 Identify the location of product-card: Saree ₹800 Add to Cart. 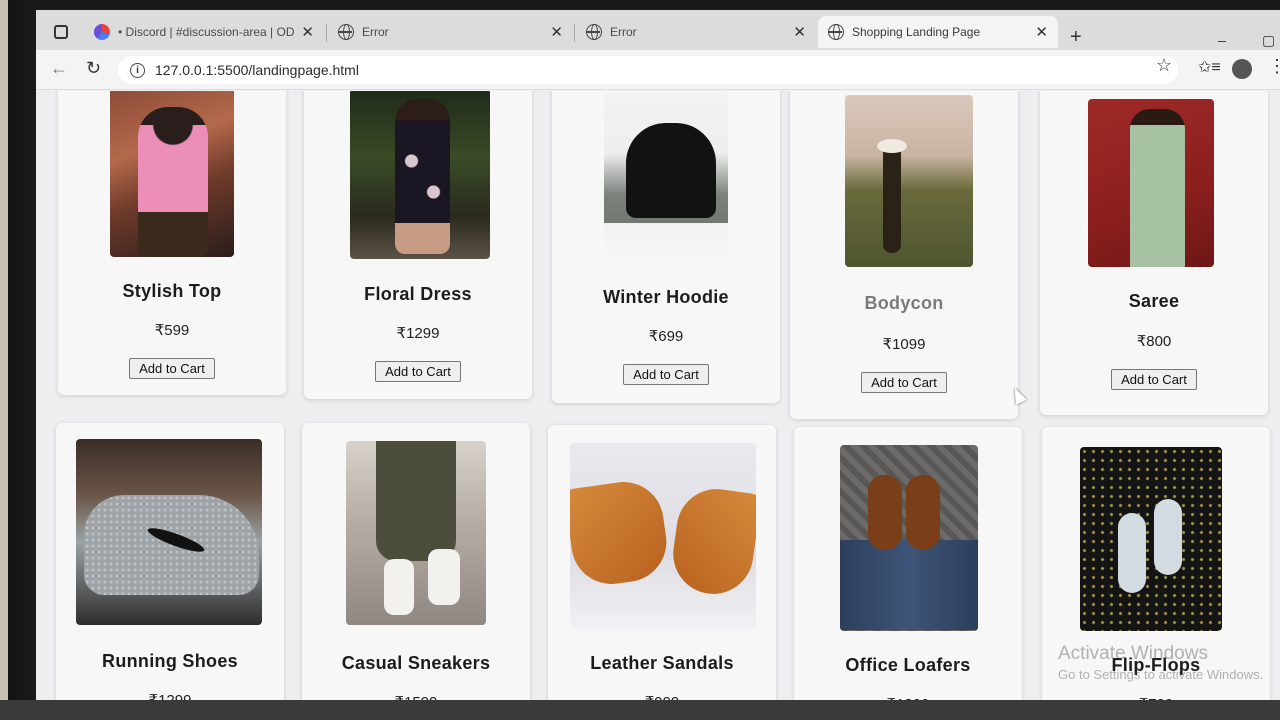
(1154, 253).